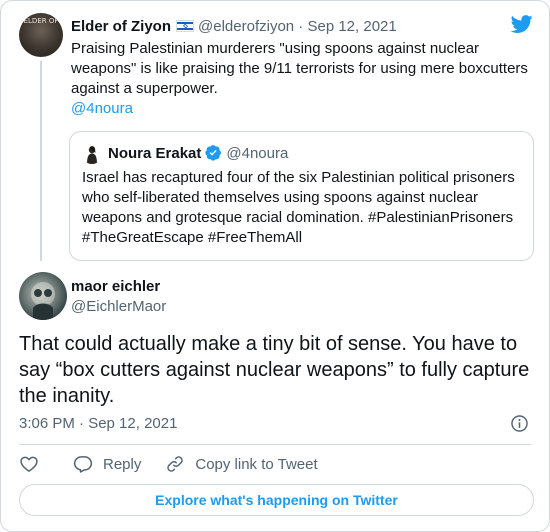 This screenshot has height=532, width=550. I want to click on mention-link: @4noura, so click(102, 109).